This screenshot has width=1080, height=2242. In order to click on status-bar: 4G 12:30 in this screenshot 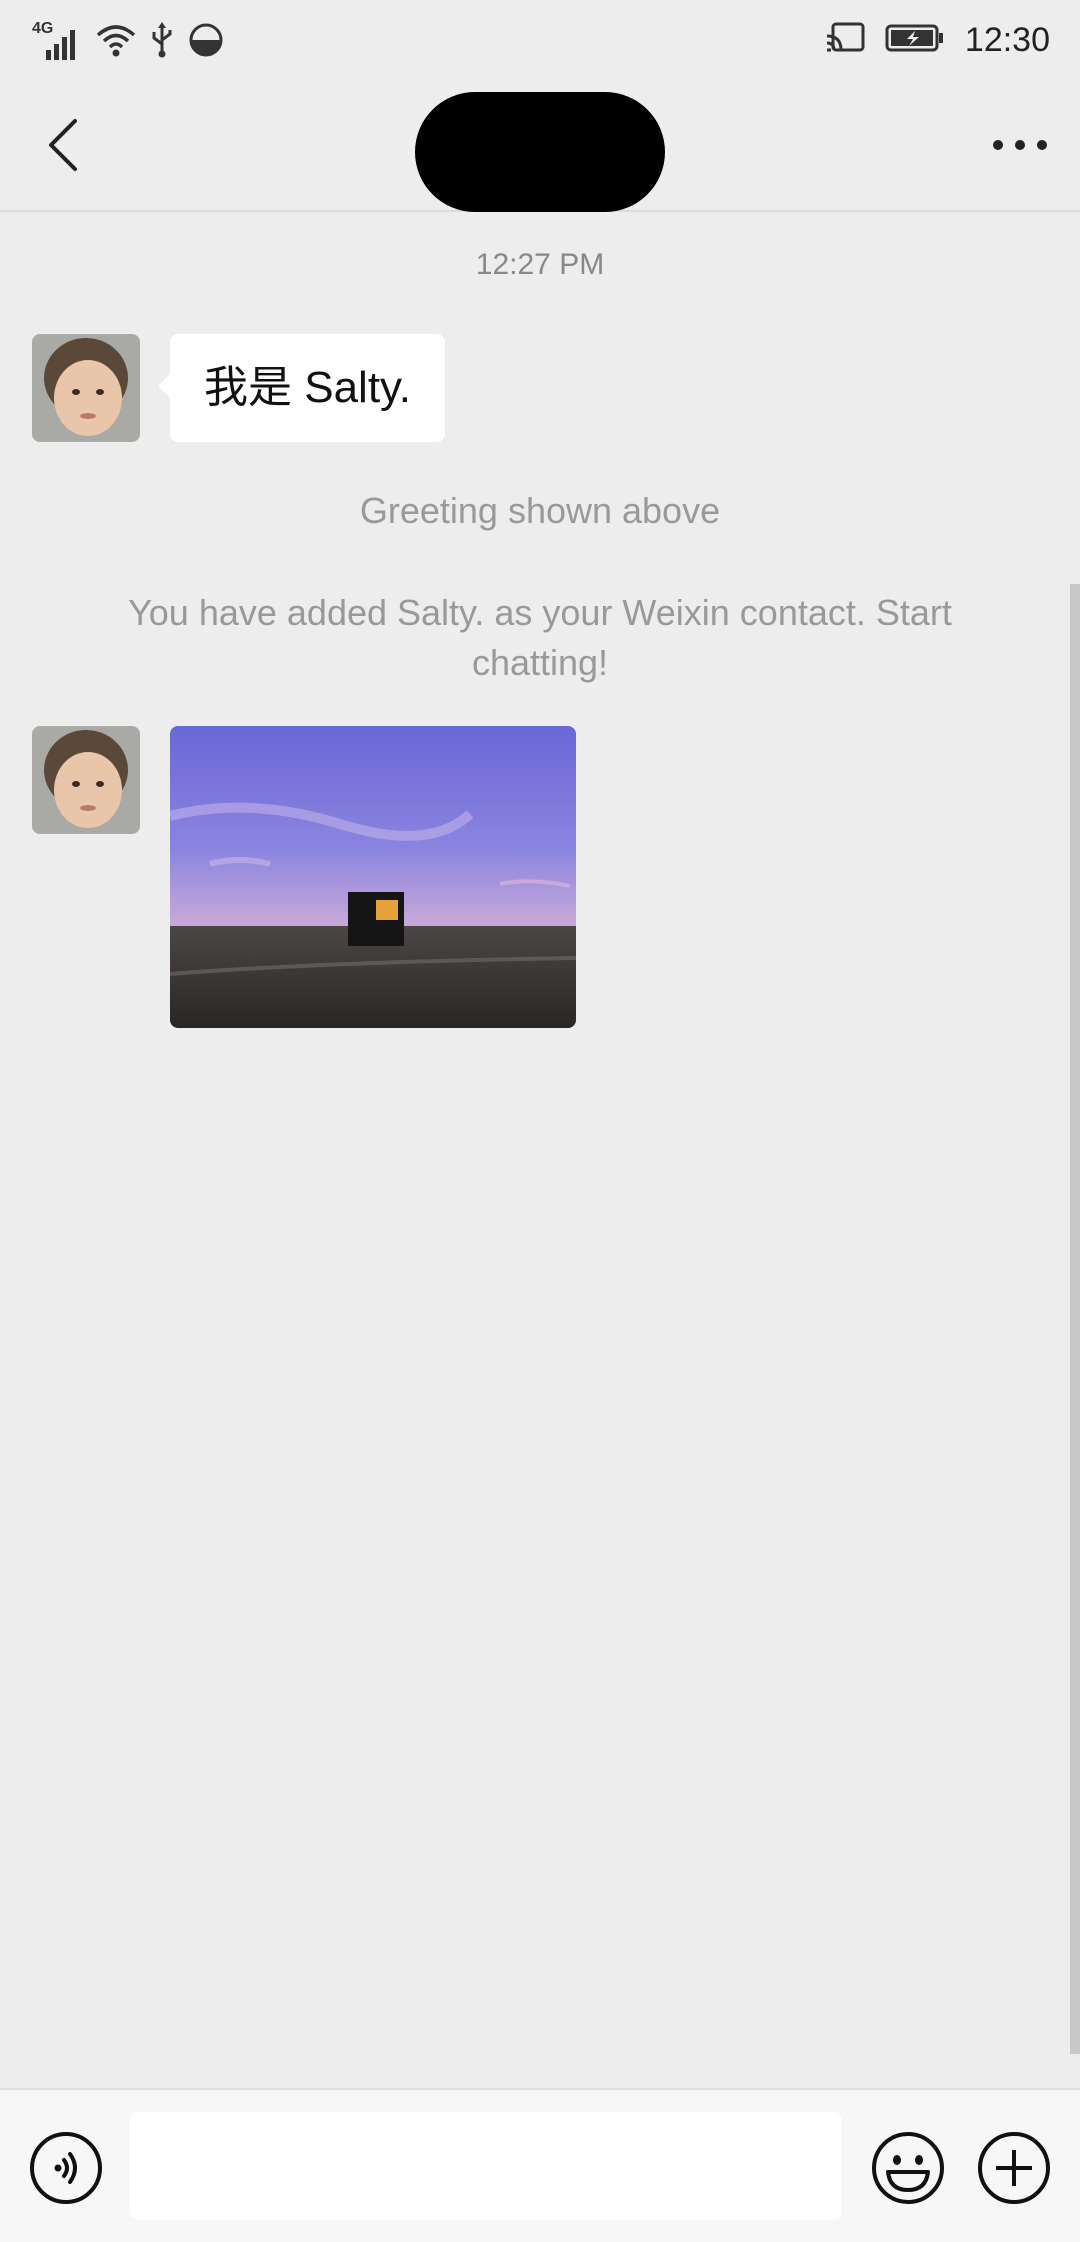, I will do `click(540, 40)`.